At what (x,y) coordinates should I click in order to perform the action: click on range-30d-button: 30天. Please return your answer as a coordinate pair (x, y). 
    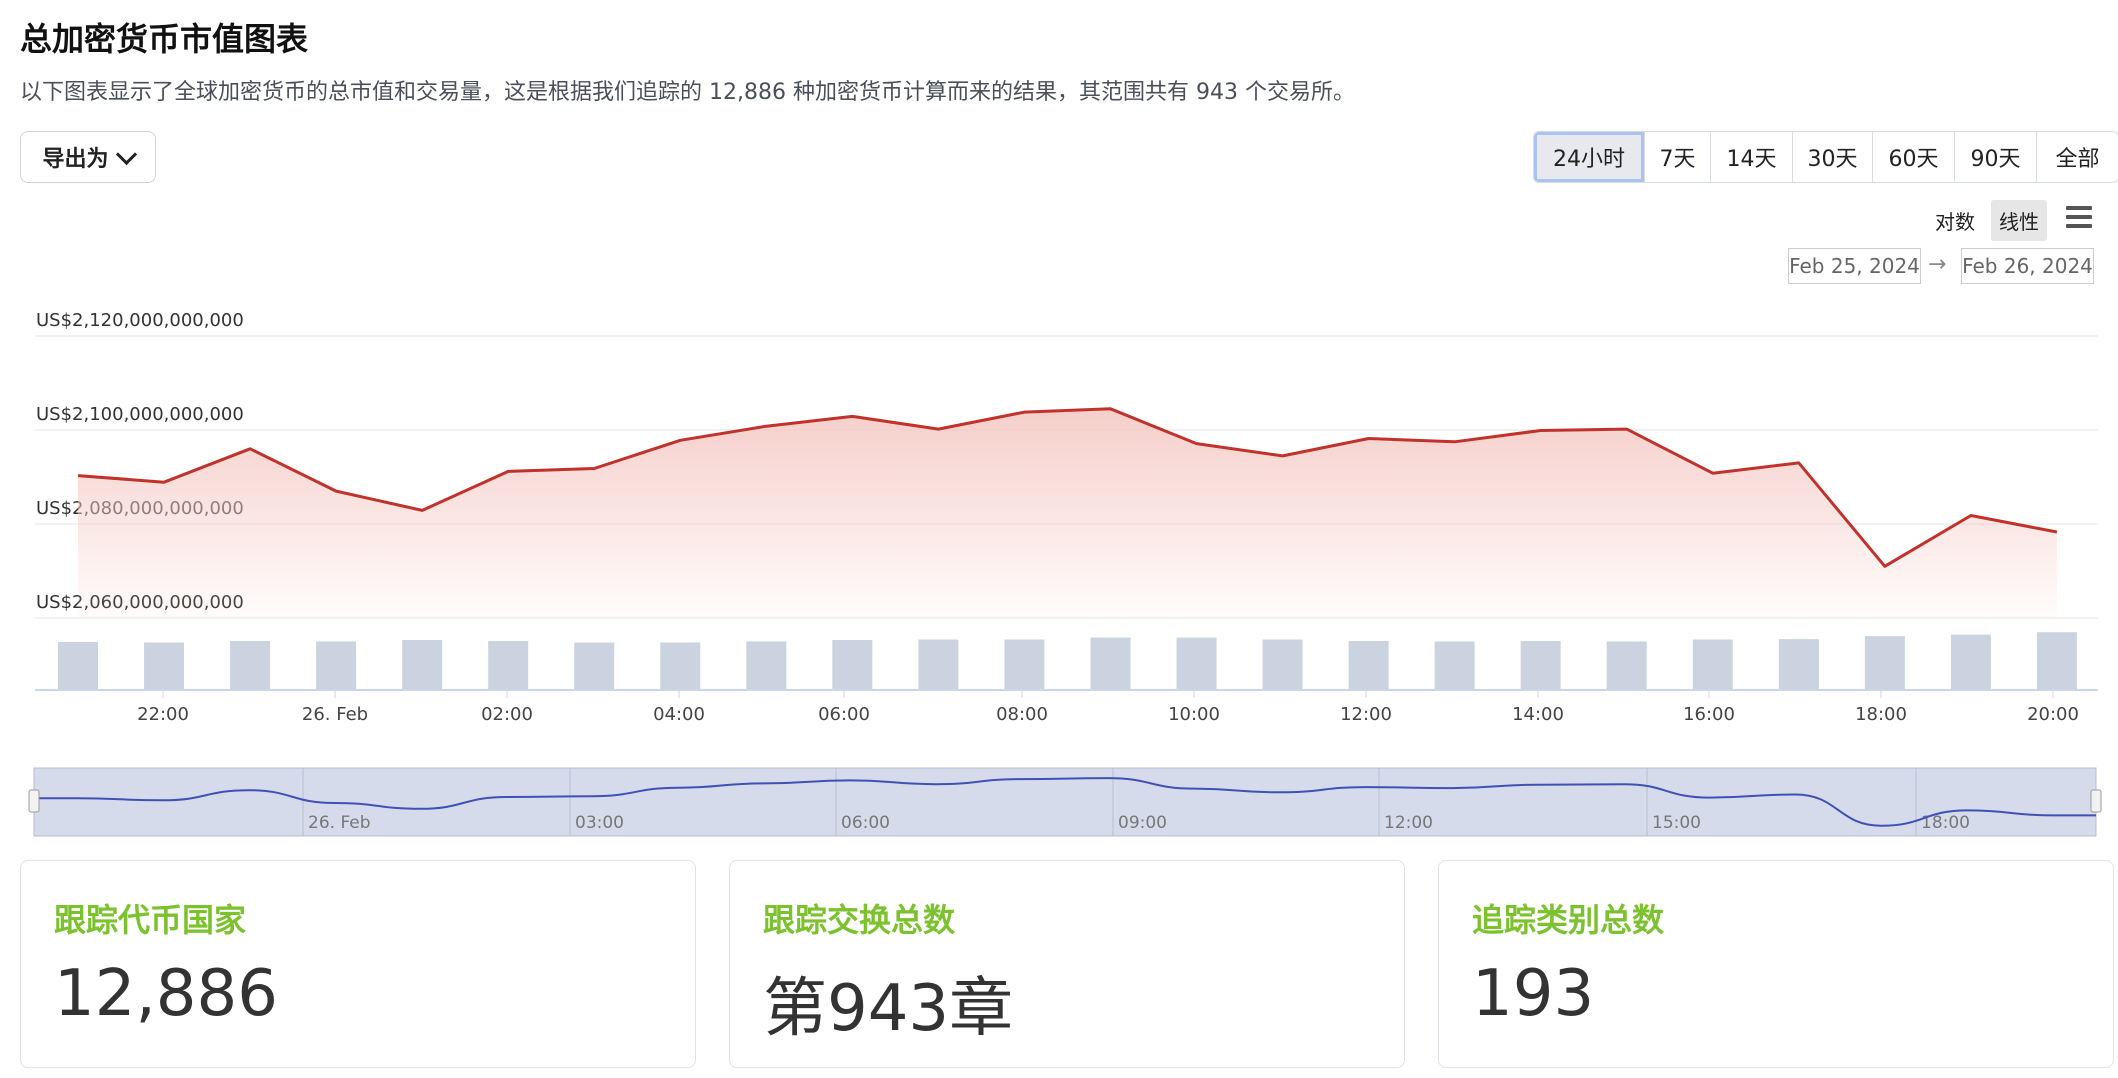
    Looking at the image, I should click on (1832, 157).